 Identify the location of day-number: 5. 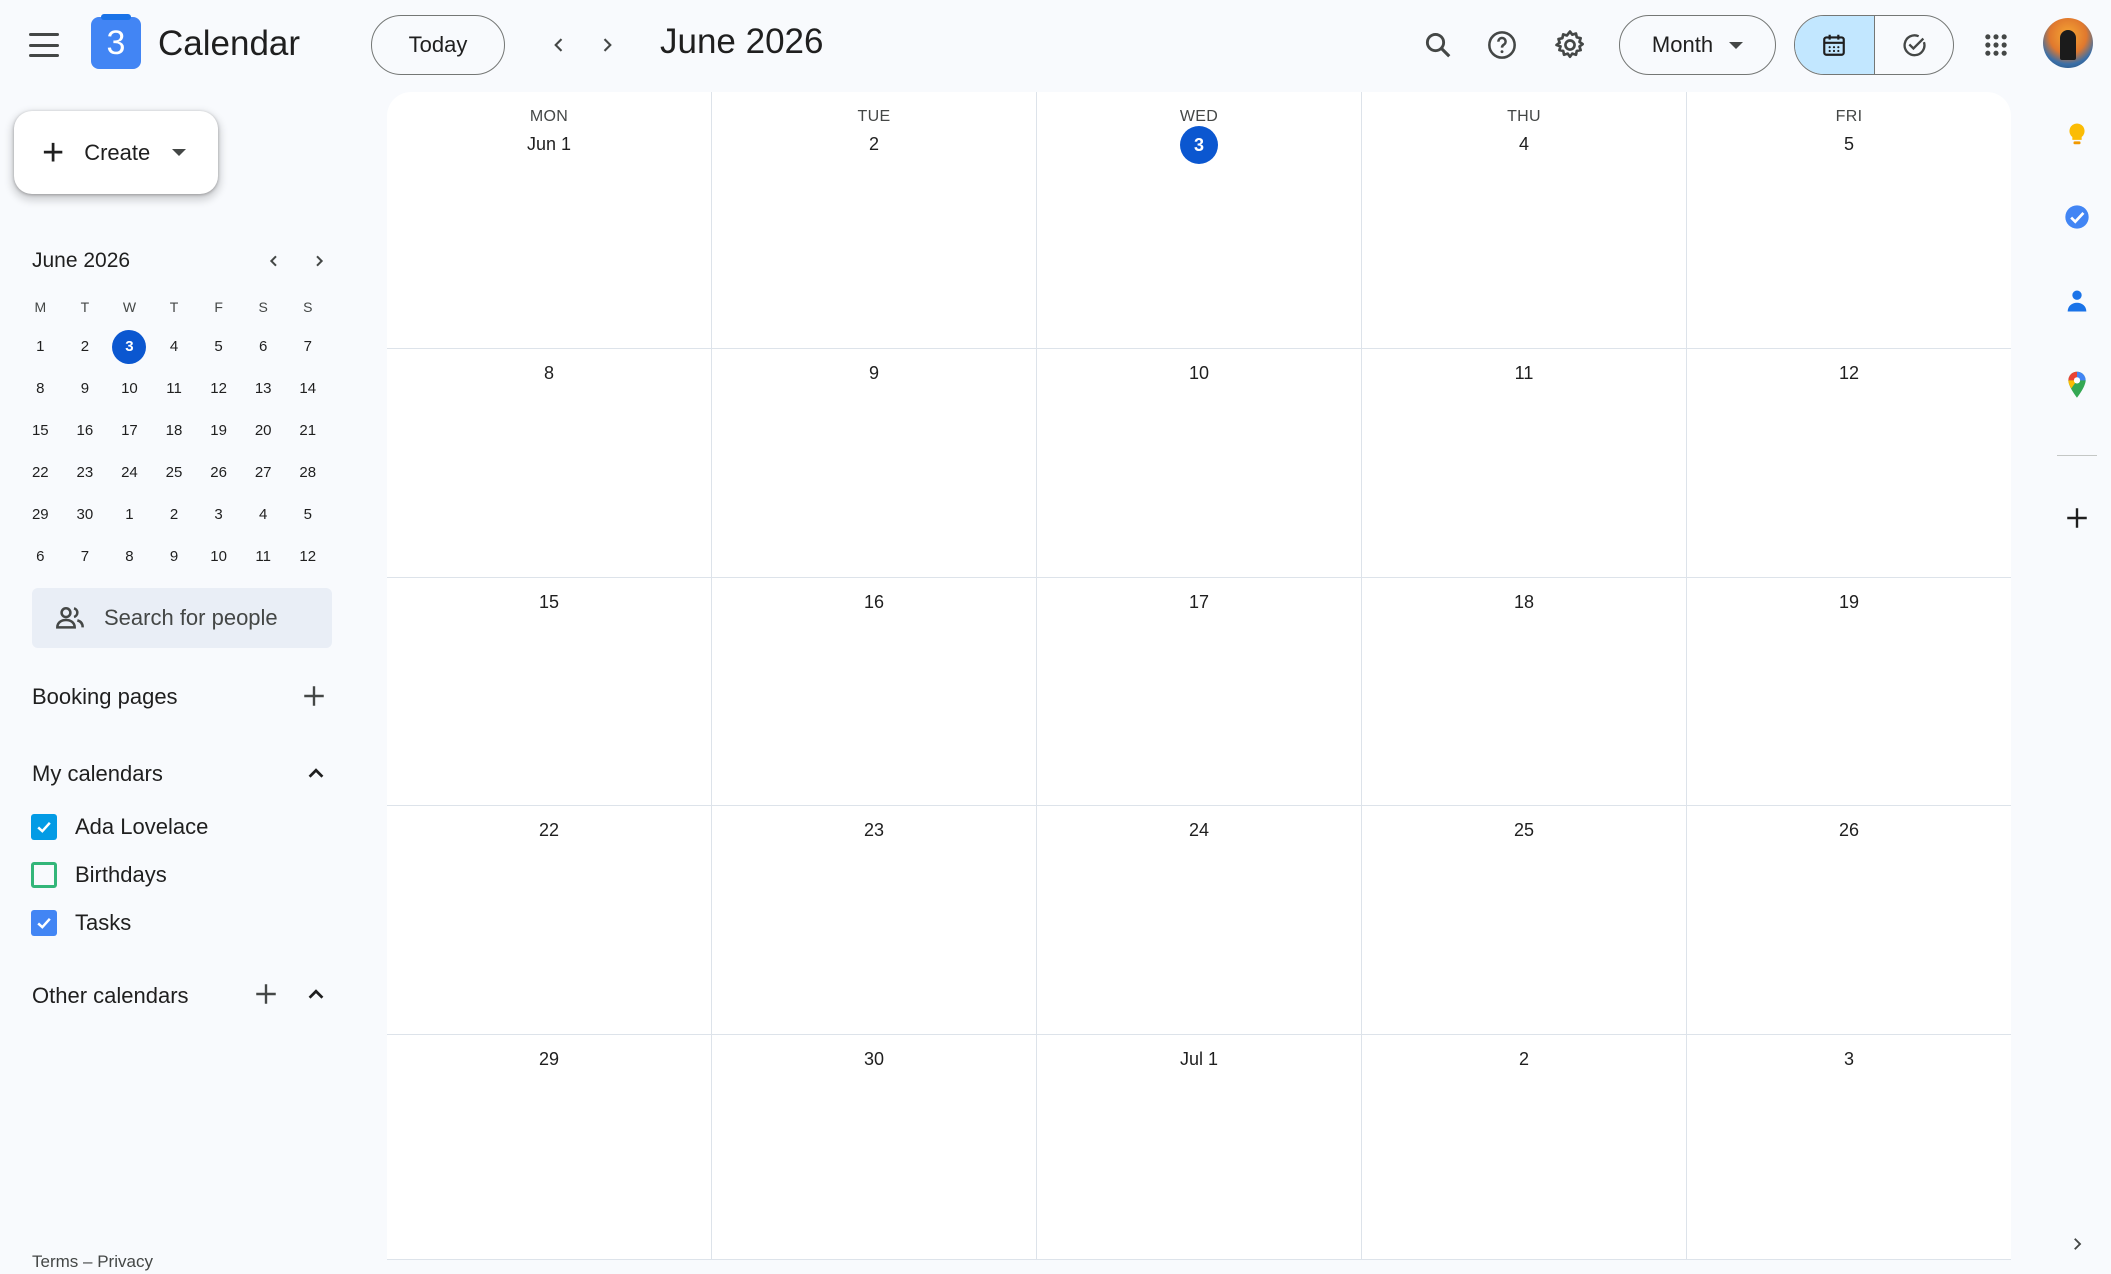
(1849, 144).